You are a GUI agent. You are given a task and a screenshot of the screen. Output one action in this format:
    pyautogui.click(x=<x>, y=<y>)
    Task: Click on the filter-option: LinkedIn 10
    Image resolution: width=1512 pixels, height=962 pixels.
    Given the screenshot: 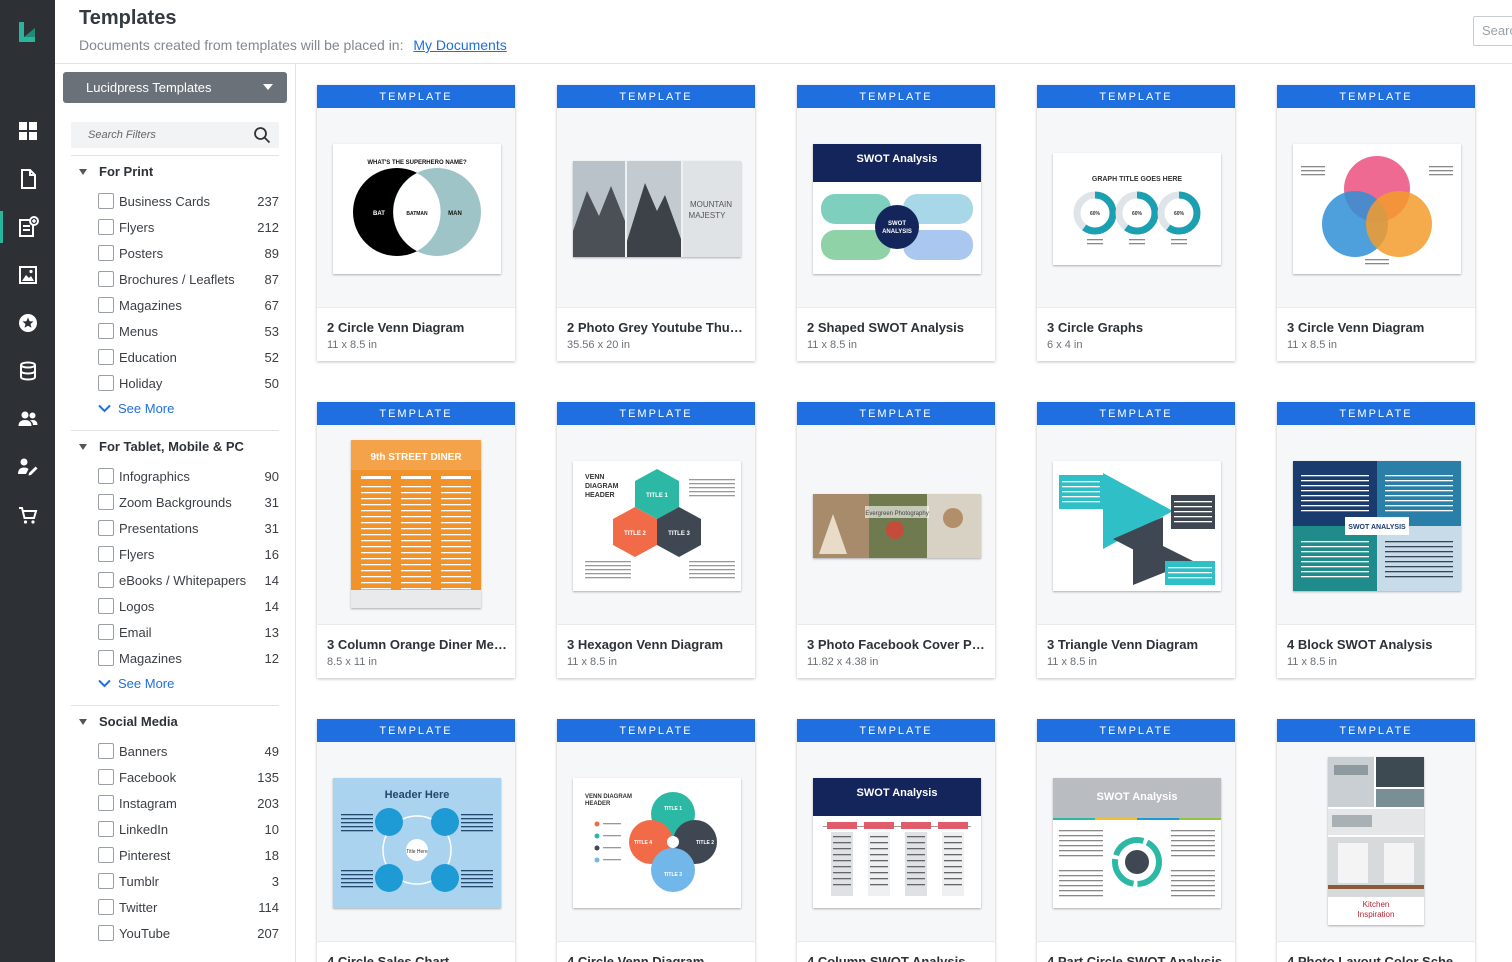 What is the action you would take?
    pyautogui.click(x=188, y=829)
    